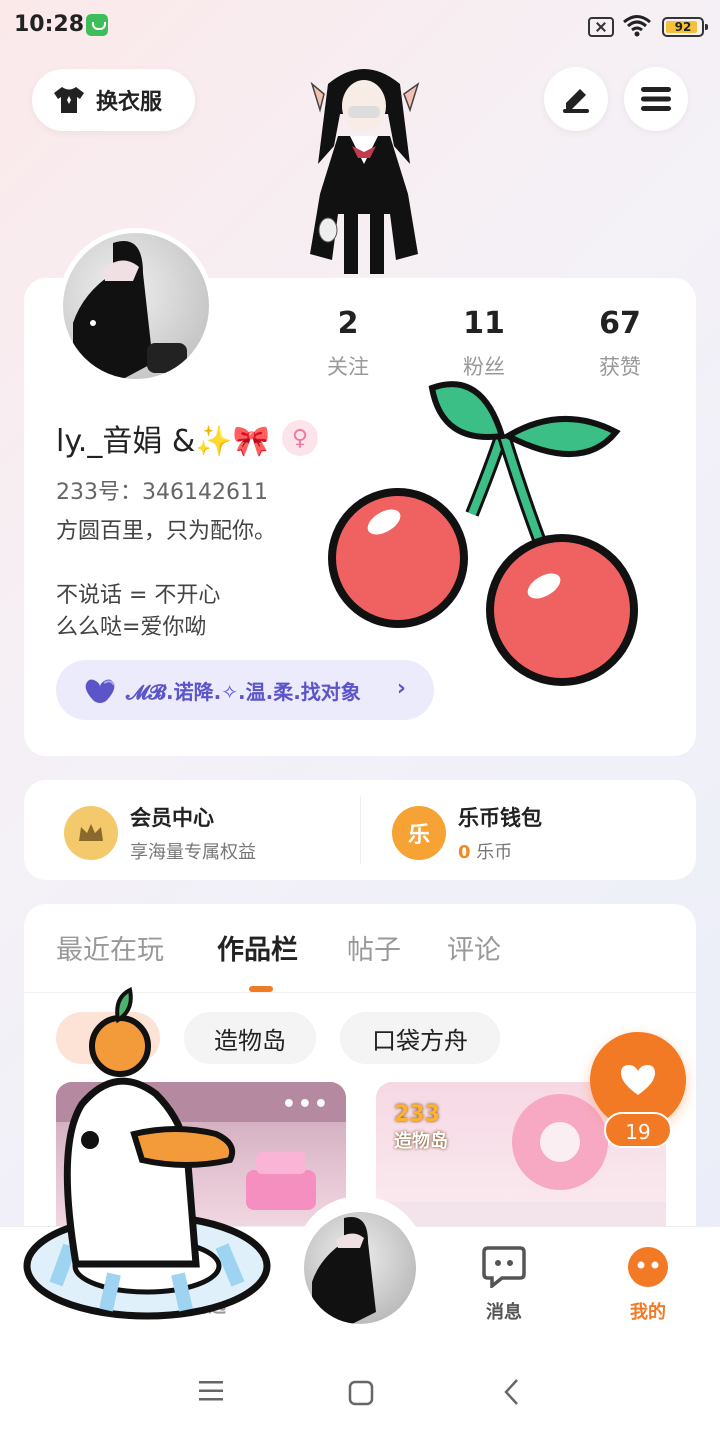 Image resolution: width=720 pixels, height=1440 pixels. Describe the element at coordinates (620, 323) in the screenshot. I see `likes-count: 67` at that location.